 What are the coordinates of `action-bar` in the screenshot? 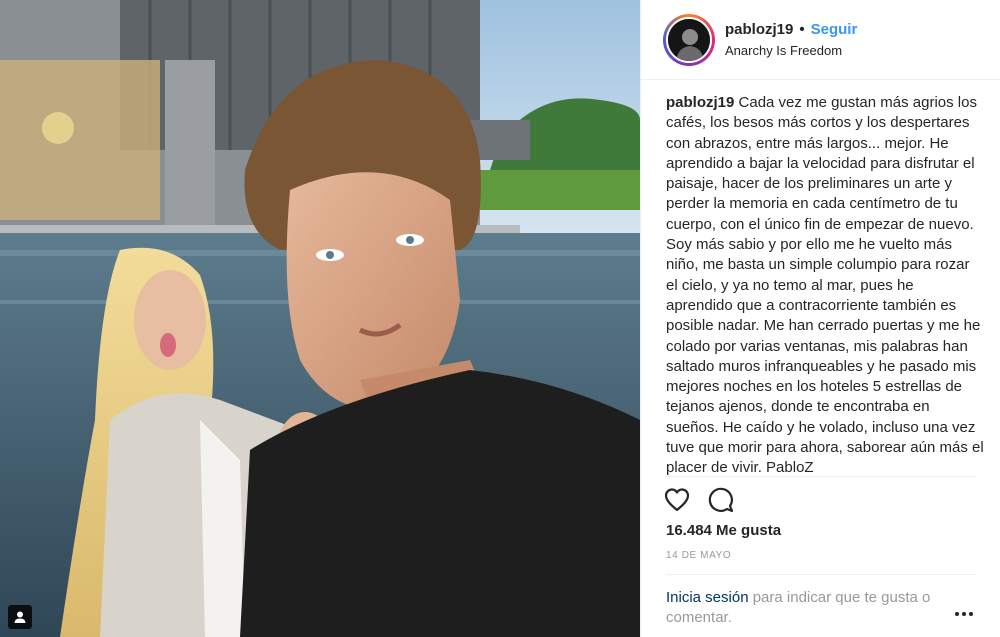 It's located at (699, 500).